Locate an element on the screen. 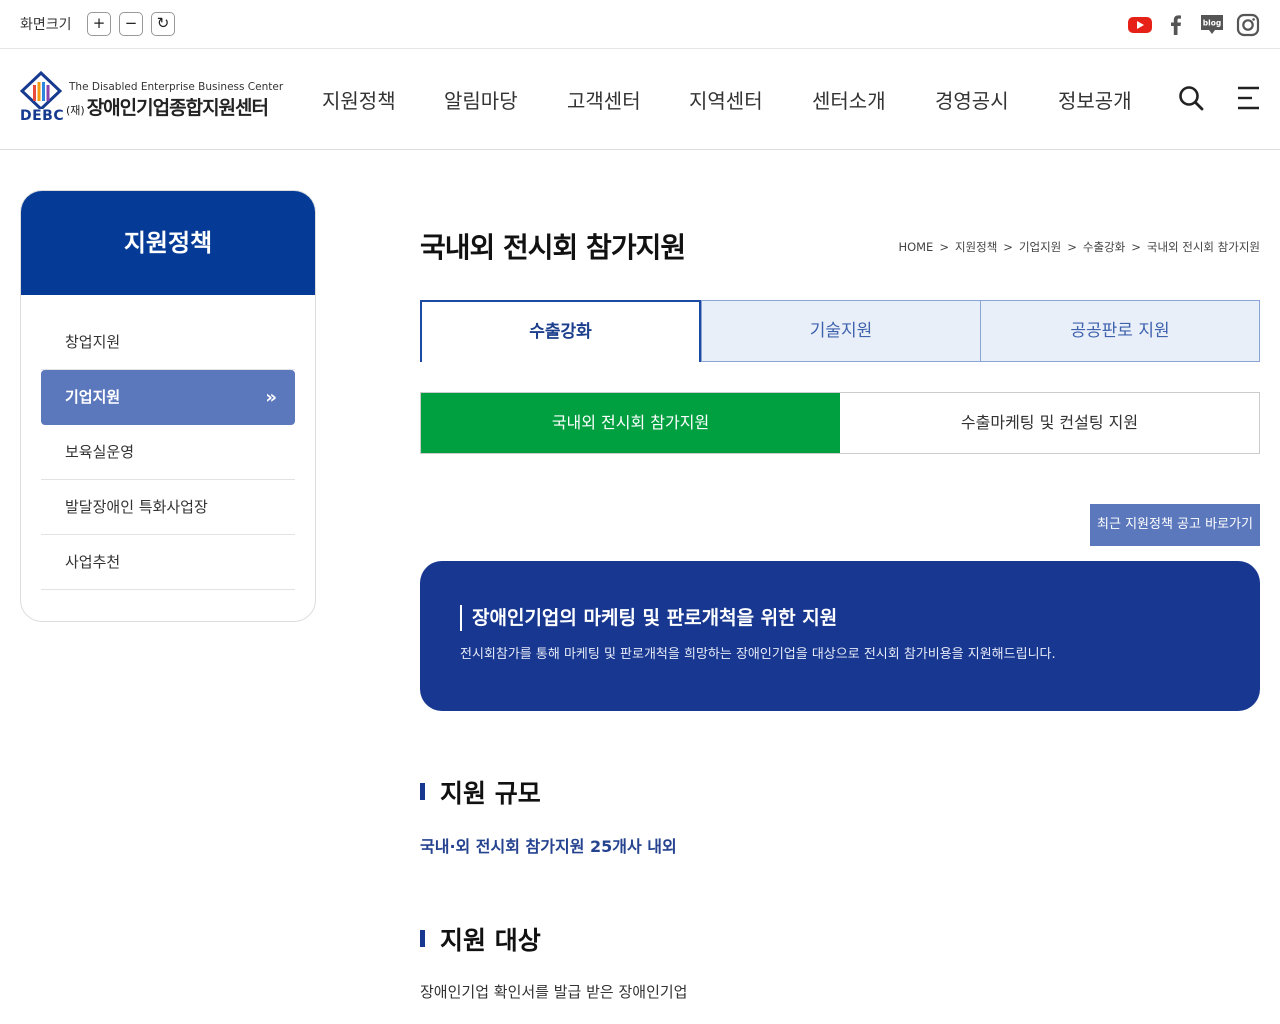 The height and width of the screenshot is (1024, 1280). sidebar-item-recommend: 사업추천 is located at coordinates (168, 562).